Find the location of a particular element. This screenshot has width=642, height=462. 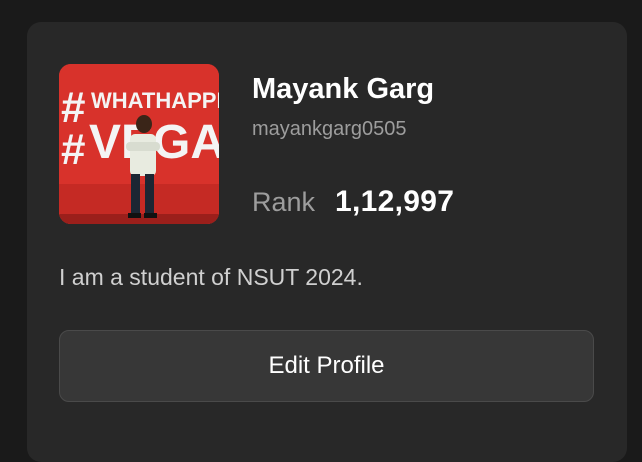

rank-label: Rank is located at coordinates (284, 202).